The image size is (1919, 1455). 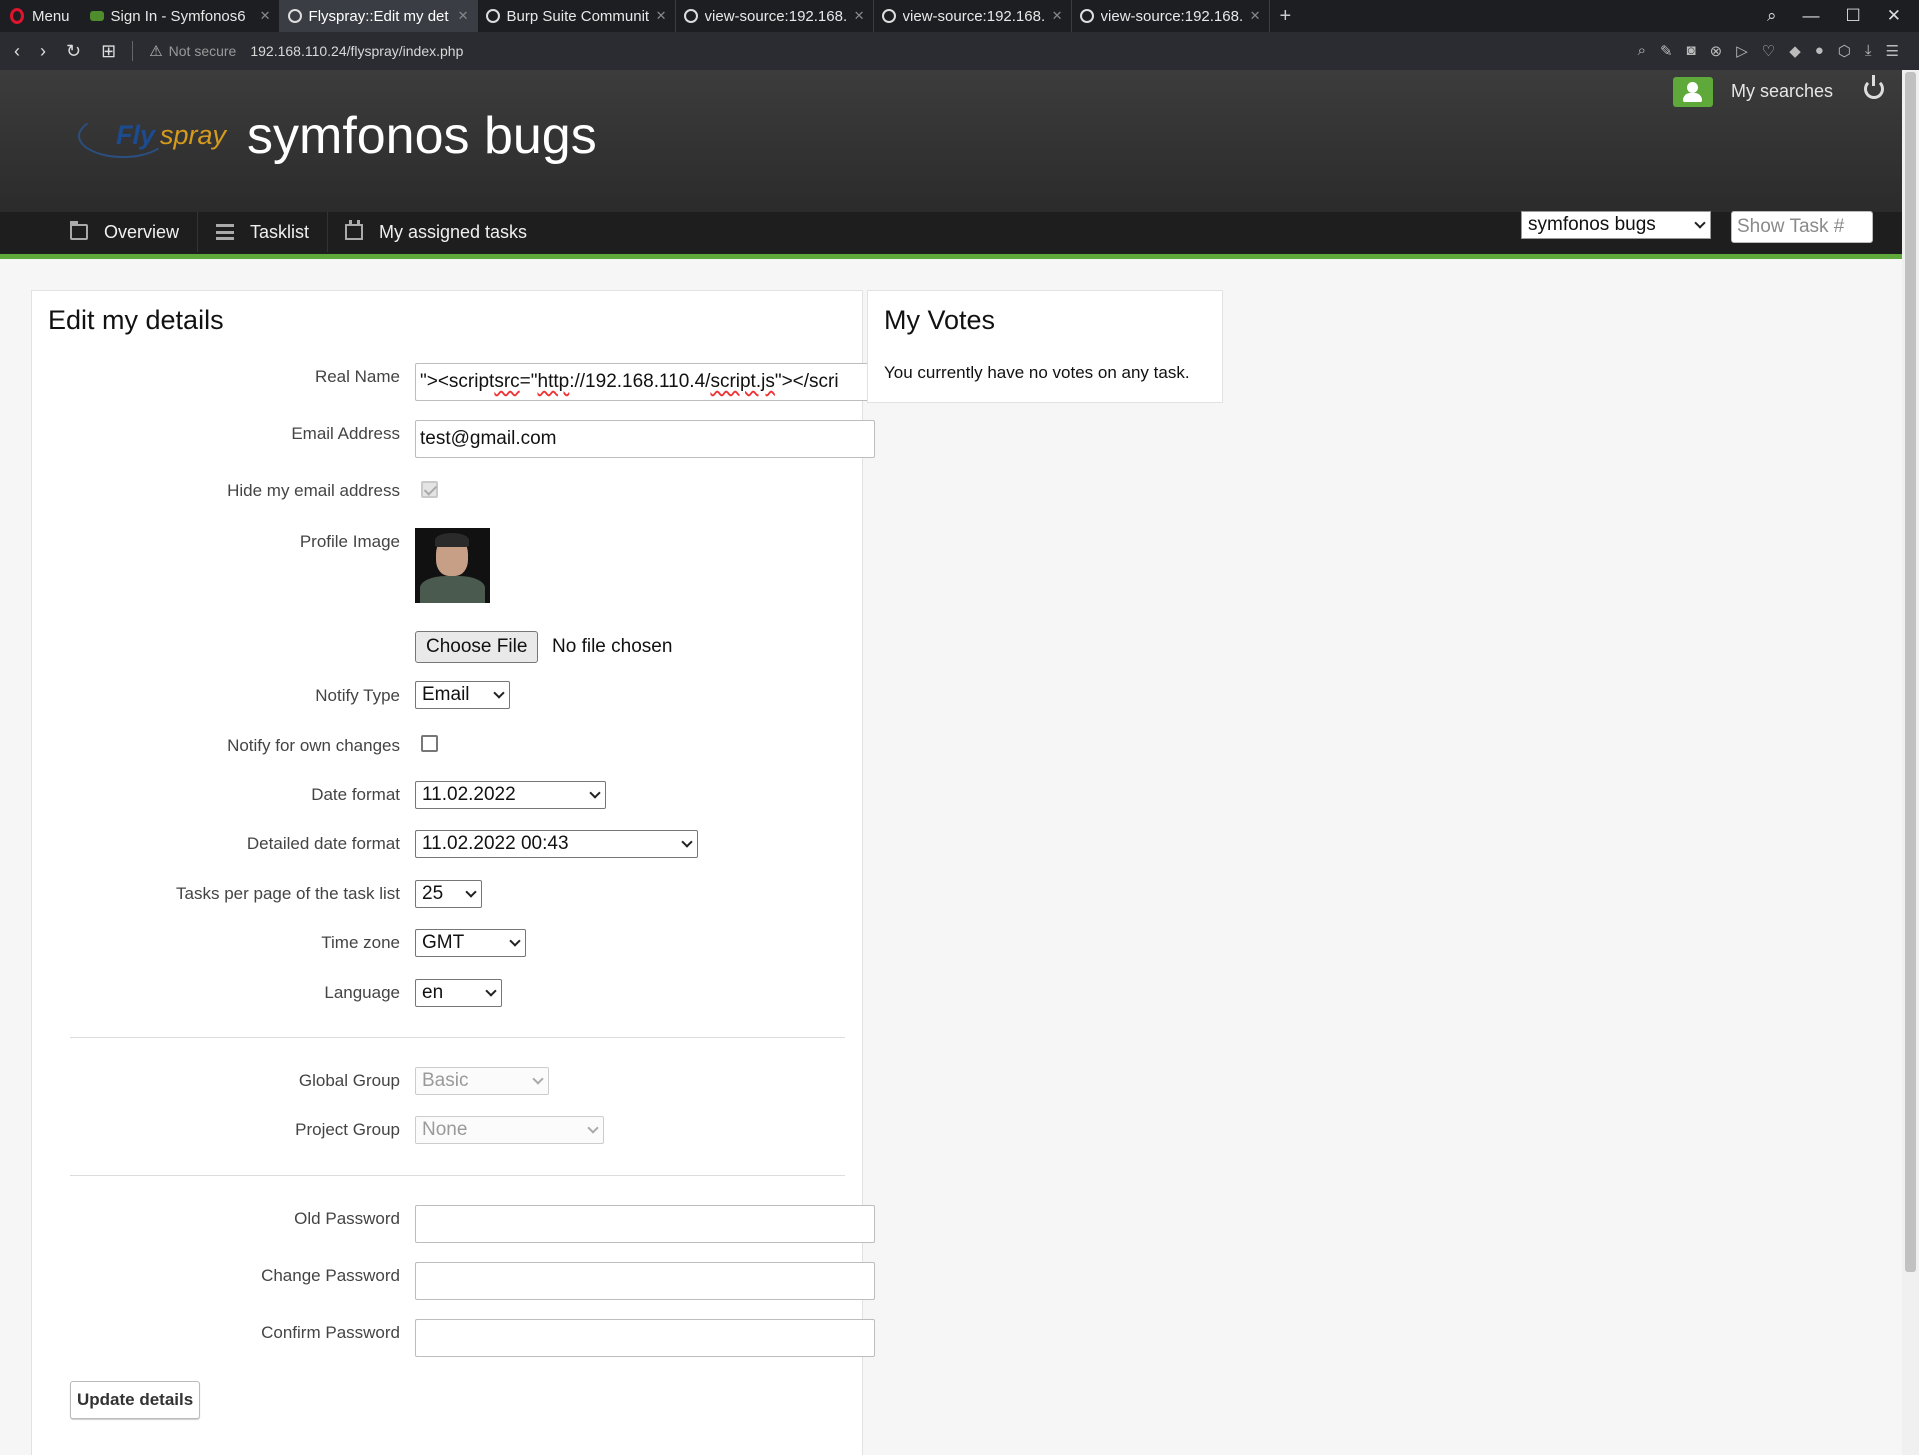 I want to click on language-select: en, so click(x=458, y=993).